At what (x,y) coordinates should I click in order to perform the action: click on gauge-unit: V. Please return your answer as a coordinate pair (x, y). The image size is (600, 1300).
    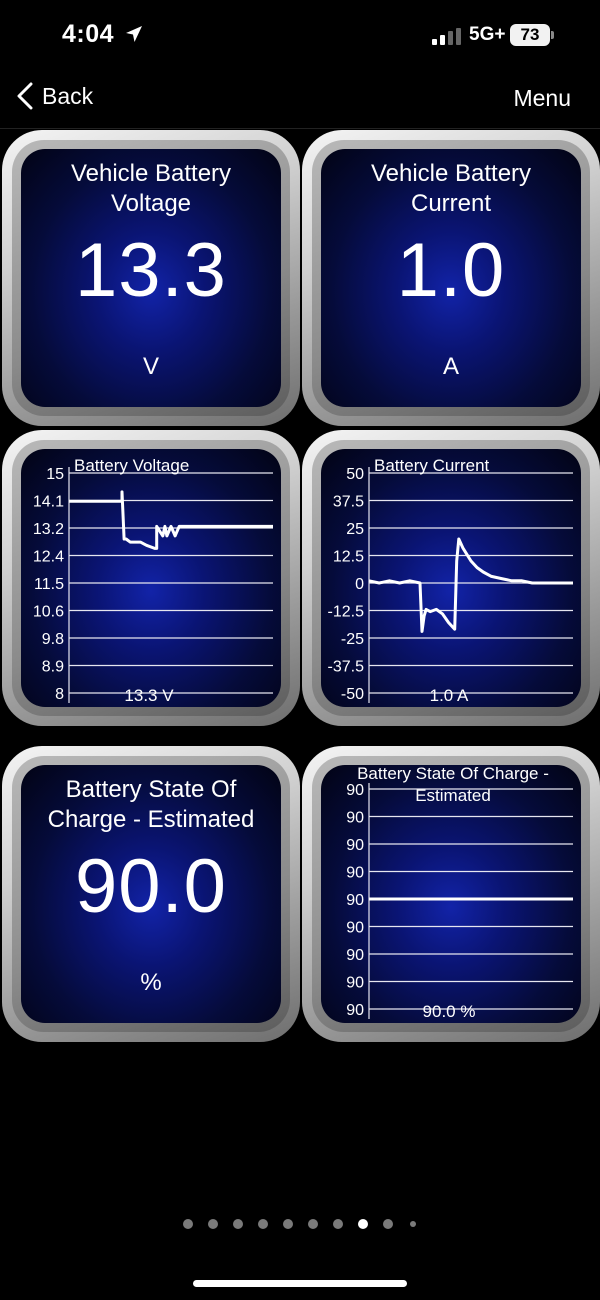
    Looking at the image, I should click on (150, 366).